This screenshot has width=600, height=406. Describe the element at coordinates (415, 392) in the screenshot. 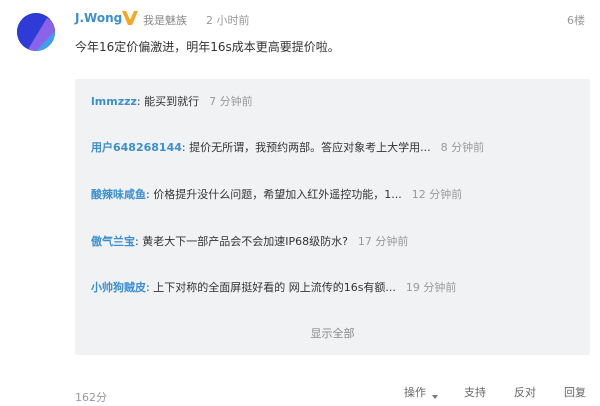

I see `operate-button: 操作` at that location.